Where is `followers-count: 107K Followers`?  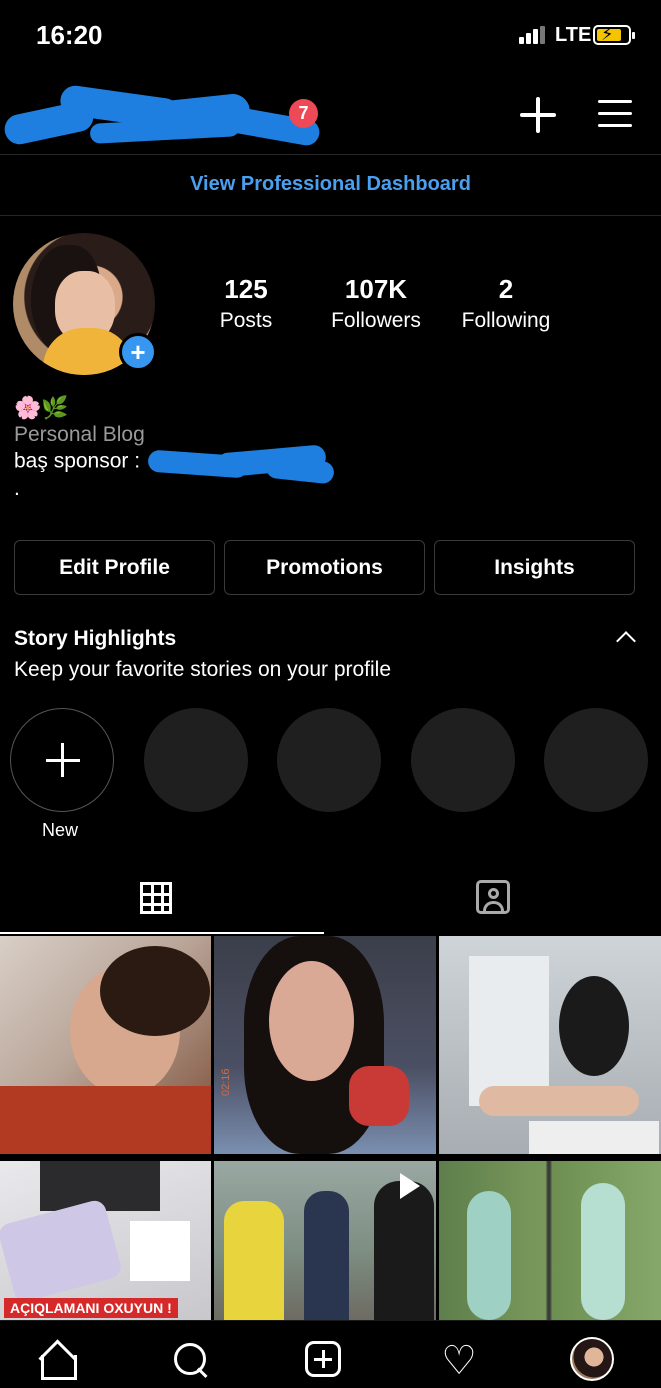 followers-count: 107K Followers is located at coordinates (376, 303).